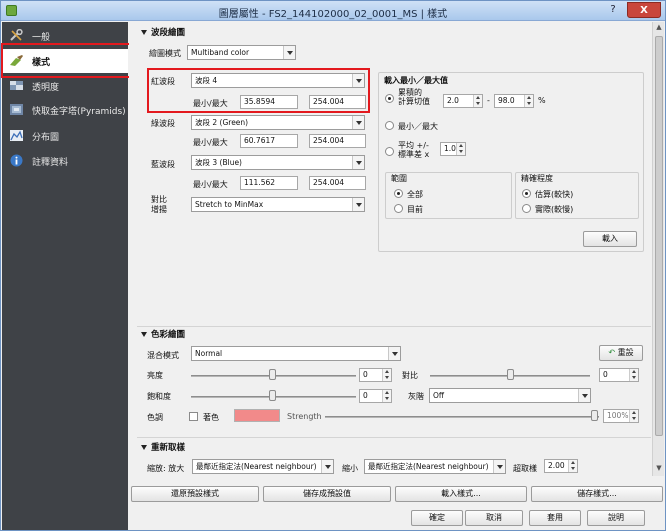 Image resolution: width=666 pixels, height=531 pixels. Describe the element at coordinates (418, 126) in the screenshot. I see `minmax-radio-label: 最小／最大` at that location.